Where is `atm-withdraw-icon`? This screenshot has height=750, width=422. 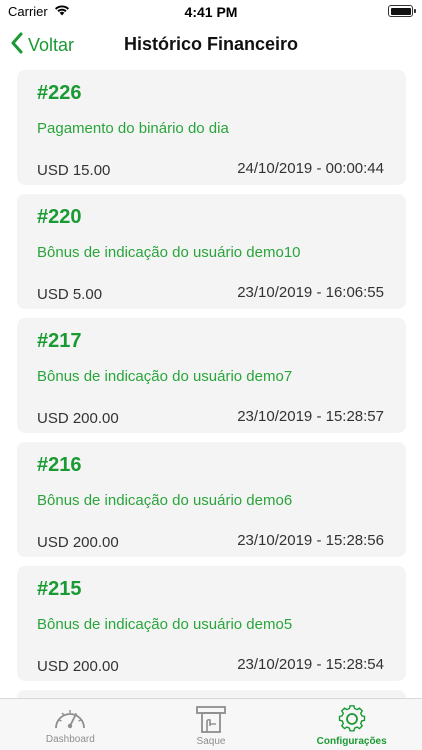
atm-withdraw-icon is located at coordinates (211, 719).